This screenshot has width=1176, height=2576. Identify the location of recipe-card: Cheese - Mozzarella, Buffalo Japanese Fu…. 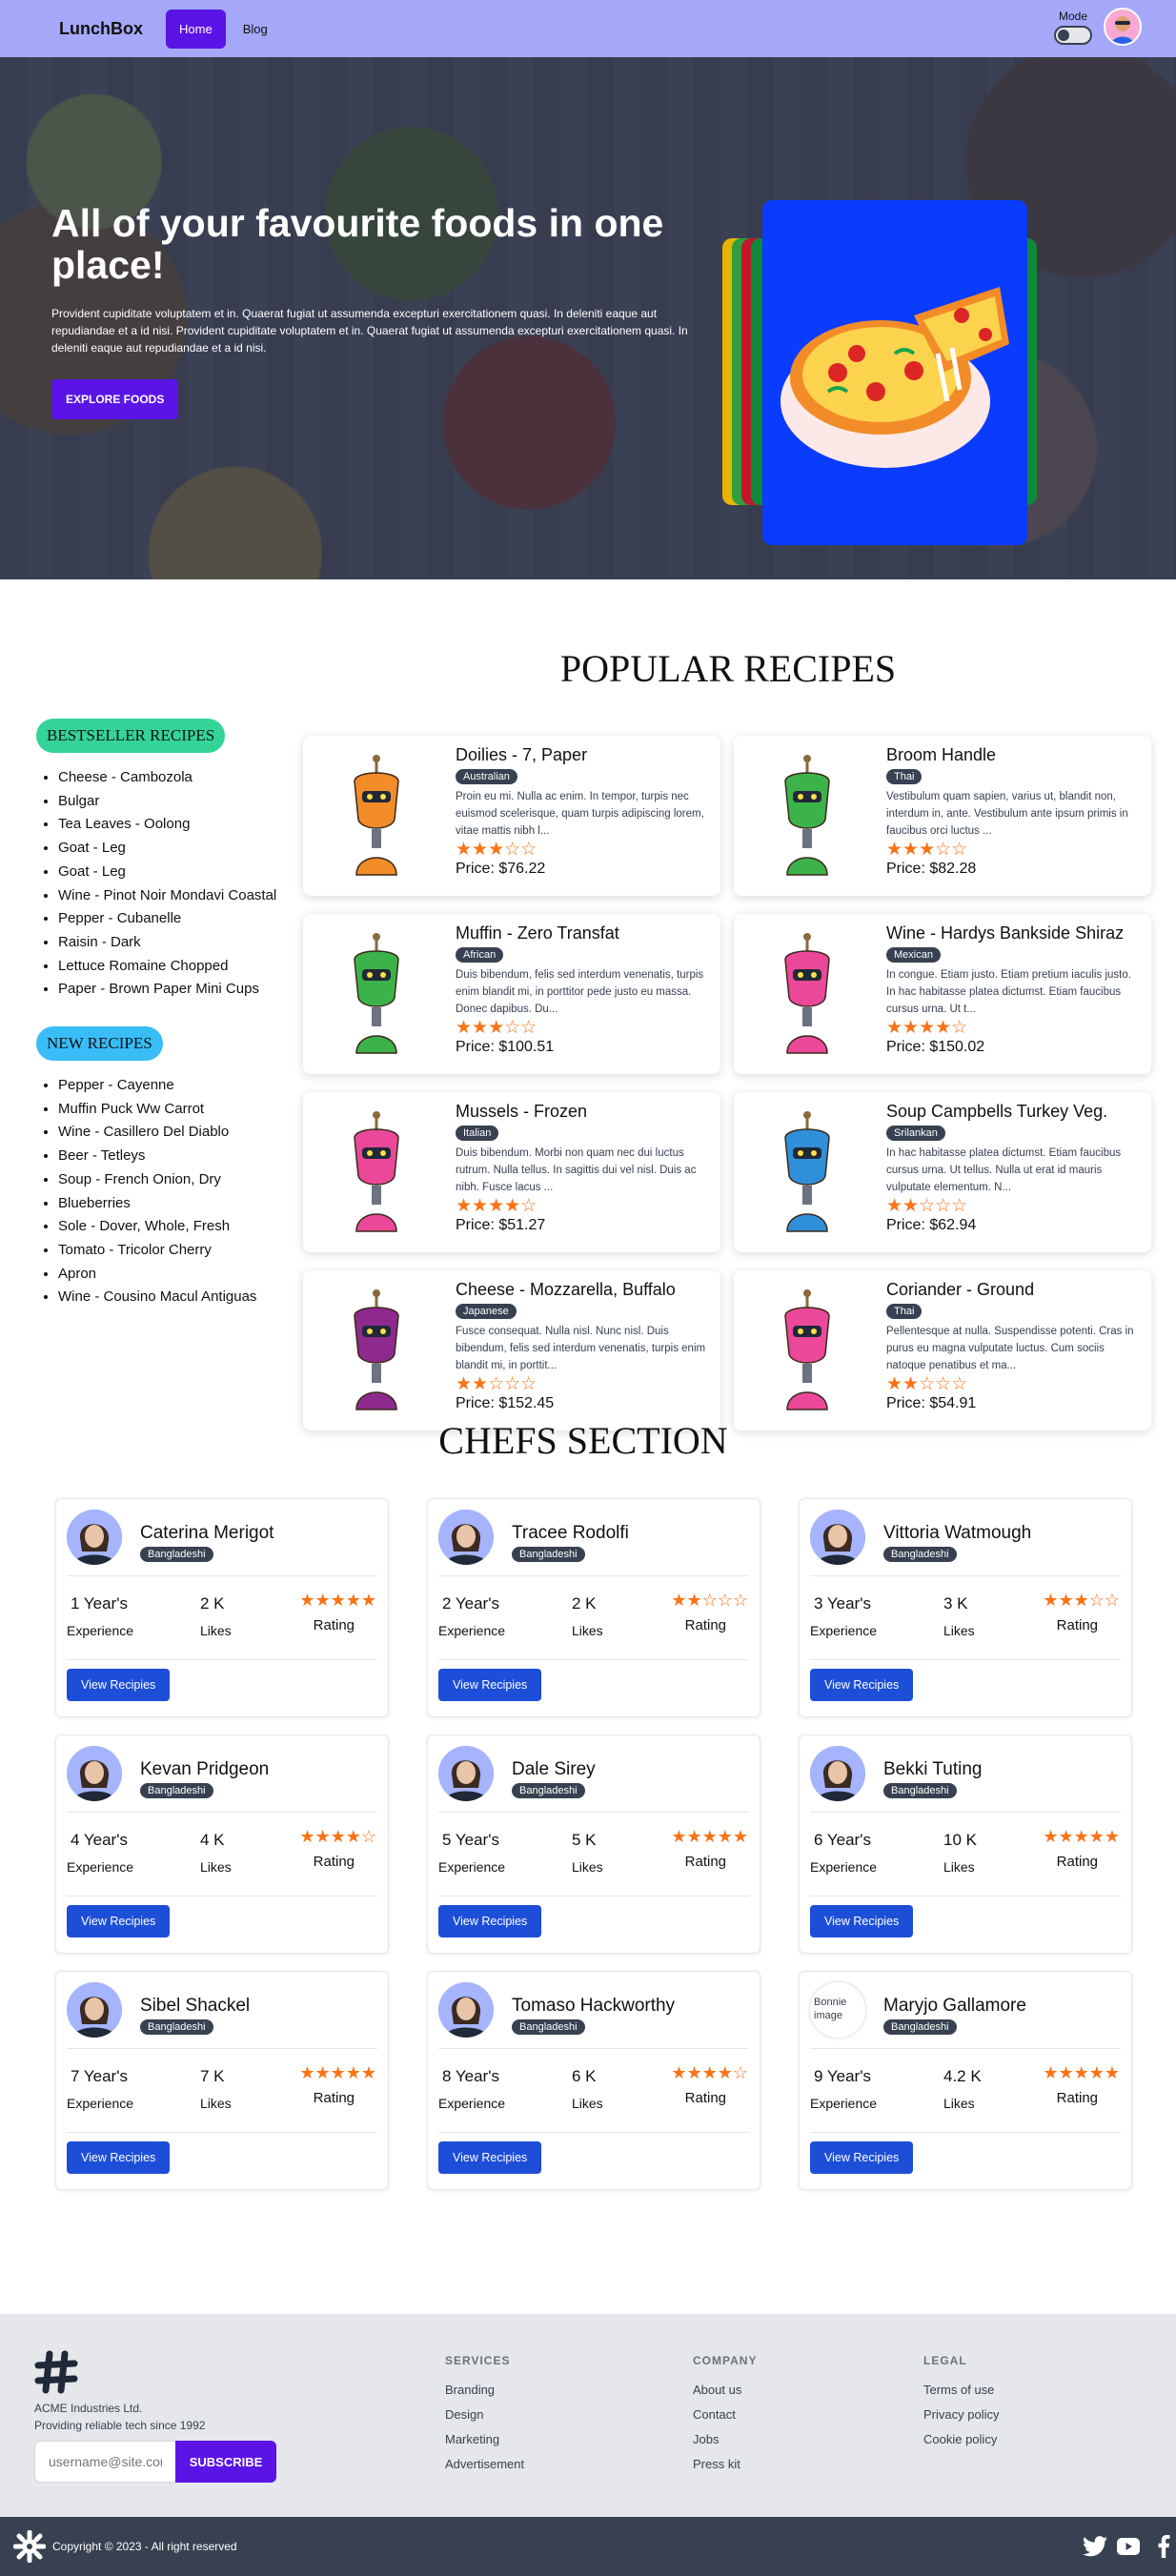
(512, 1350).